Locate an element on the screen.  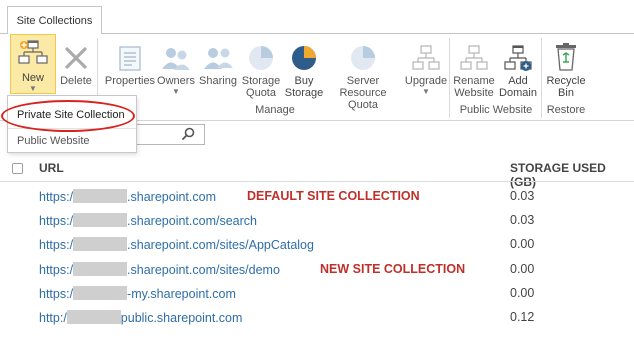
add-domain-button: Add Domain is located at coordinates (518, 66).